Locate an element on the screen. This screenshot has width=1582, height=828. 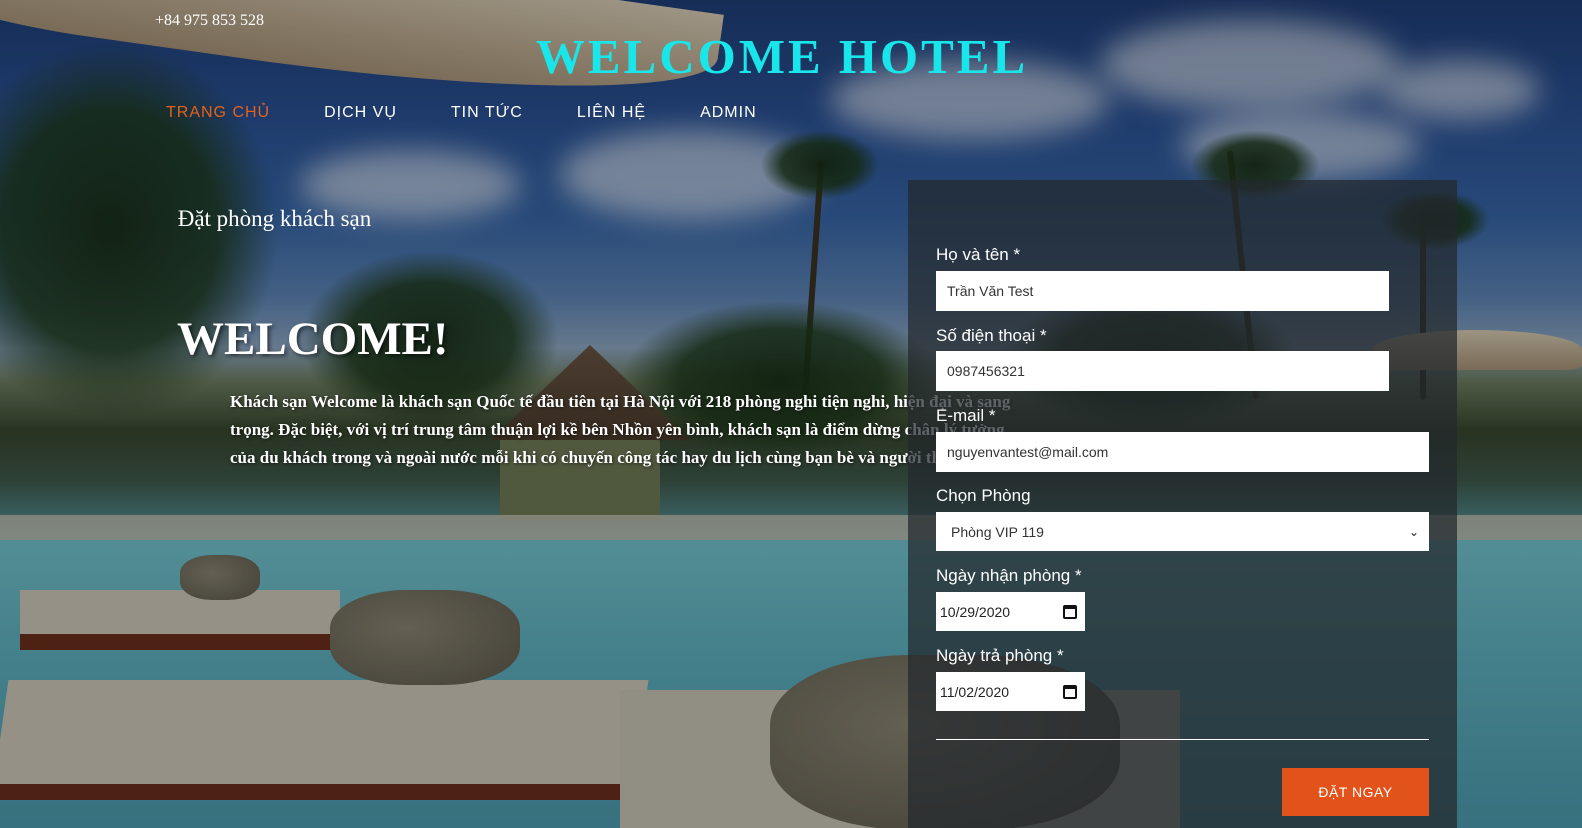
booking-panel-title: Đặt phòng khách sạn is located at coordinates (274, 218).